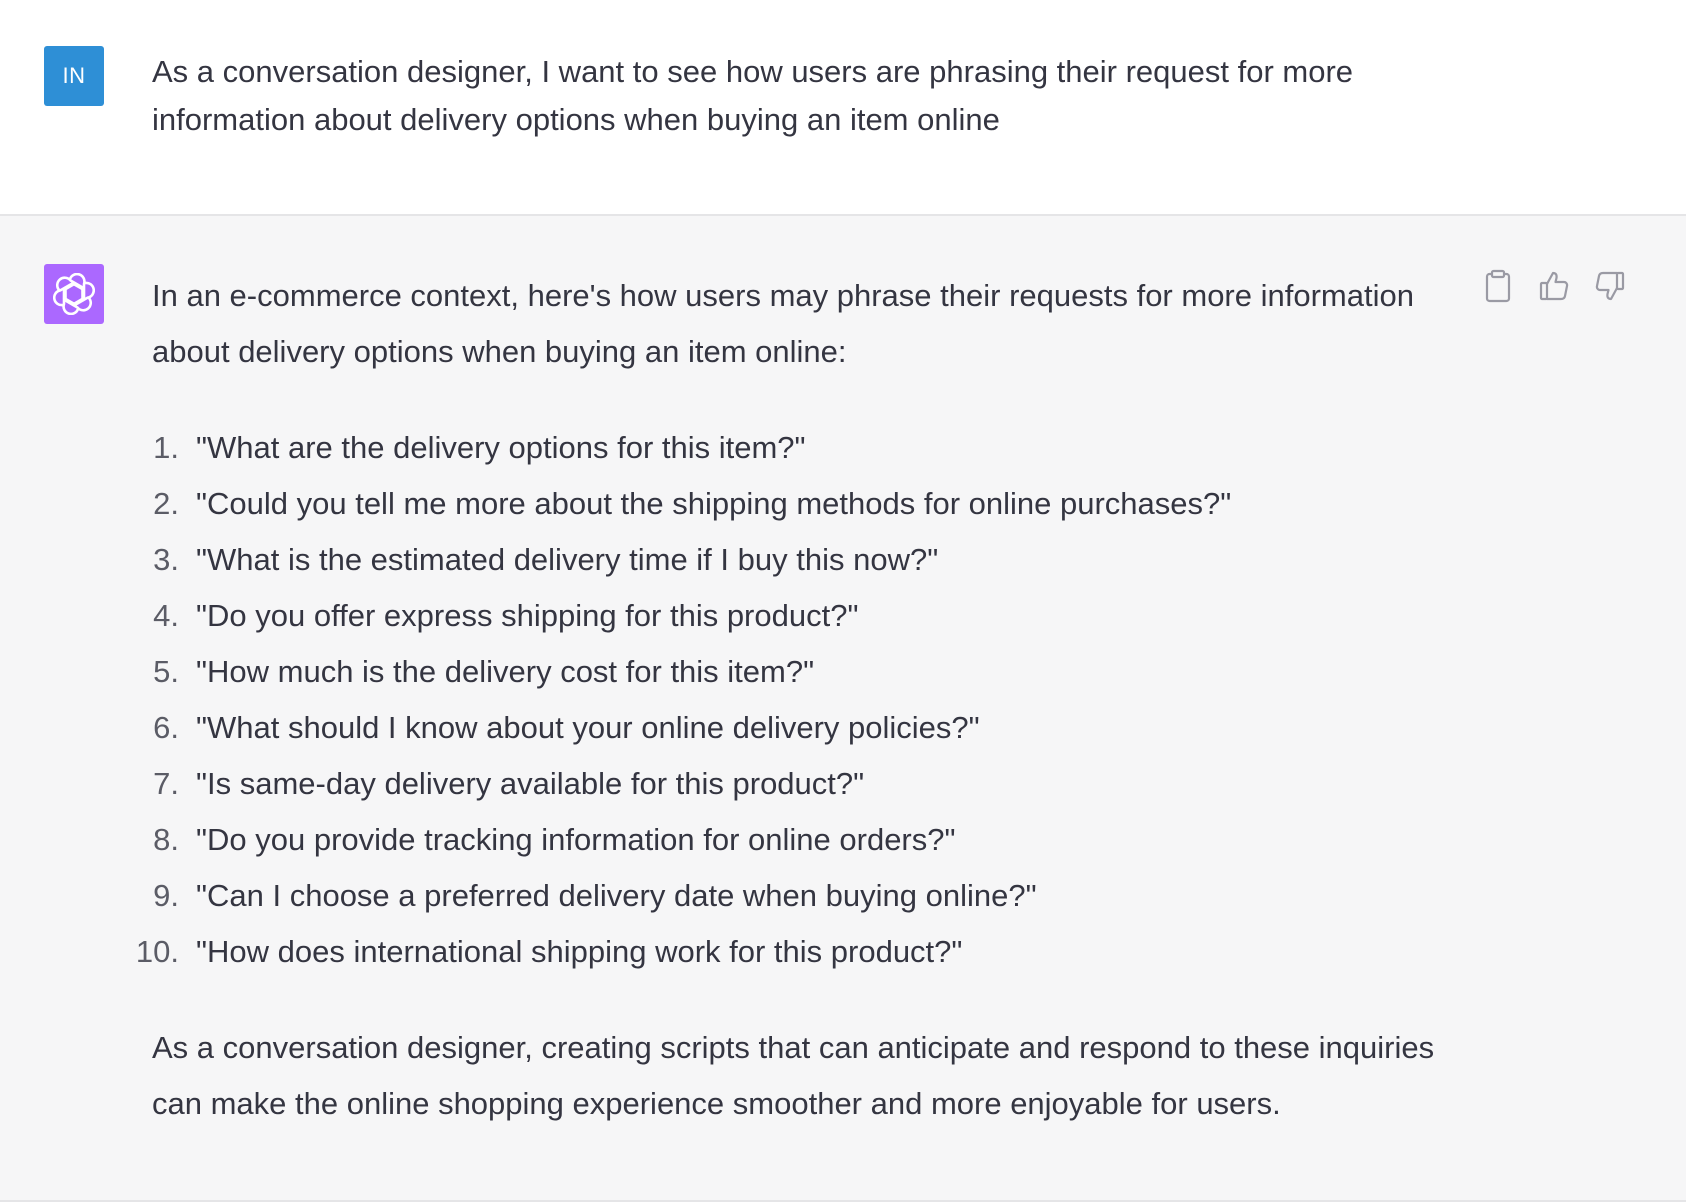  I want to click on user-avatar: IN, so click(74, 76).